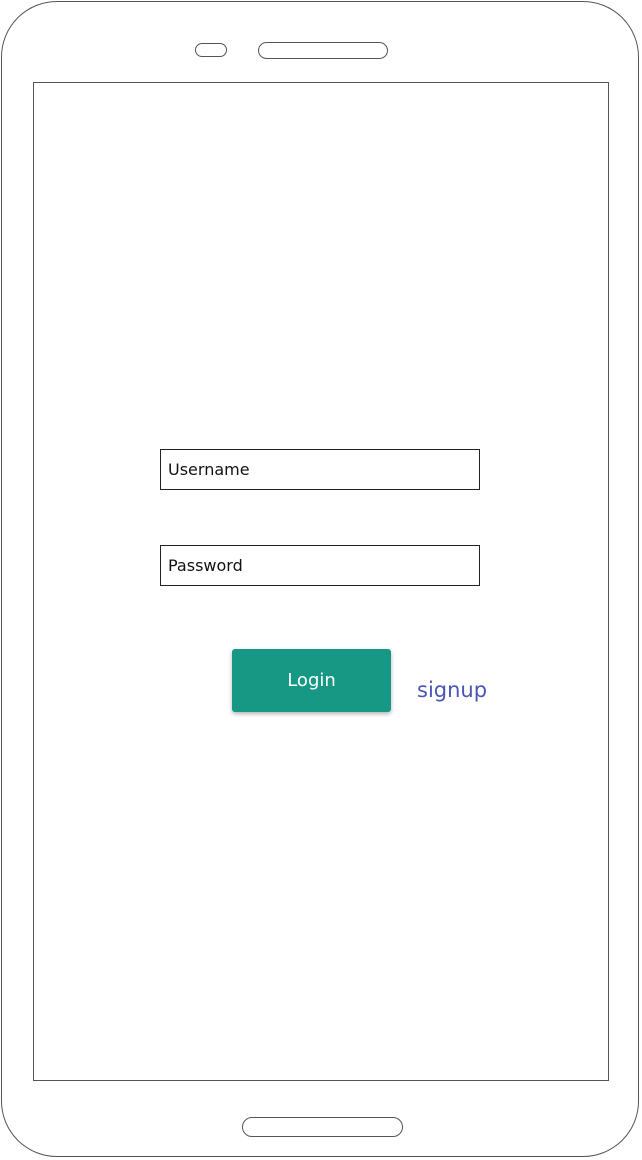 This screenshot has height=1160, width=642. I want to click on login-button: Login, so click(311, 680).